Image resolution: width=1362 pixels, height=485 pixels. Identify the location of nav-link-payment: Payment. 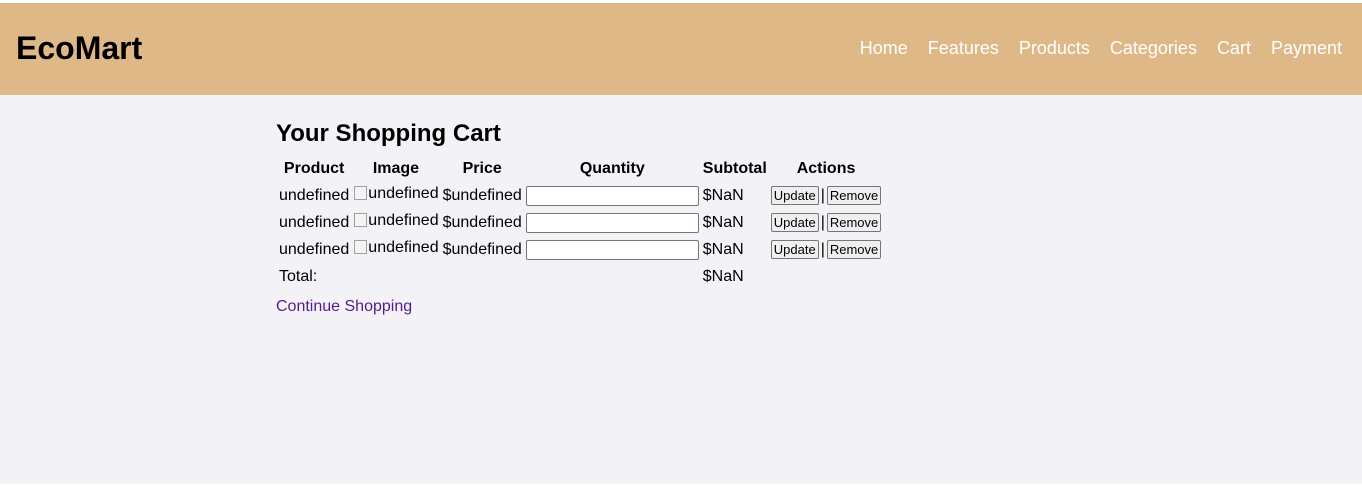
(1306, 48).